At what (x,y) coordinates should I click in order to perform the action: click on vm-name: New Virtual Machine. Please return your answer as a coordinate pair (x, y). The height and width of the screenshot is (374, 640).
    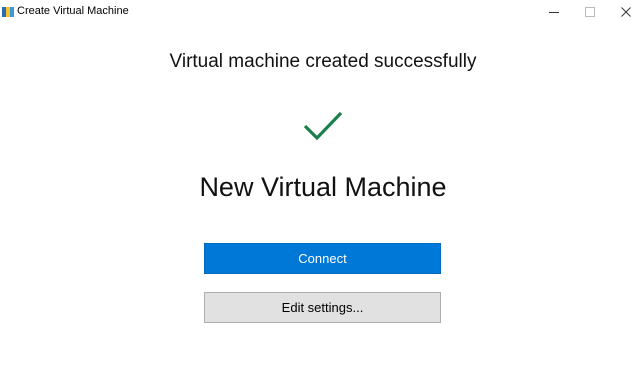
    Looking at the image, I should click on (323, 187).